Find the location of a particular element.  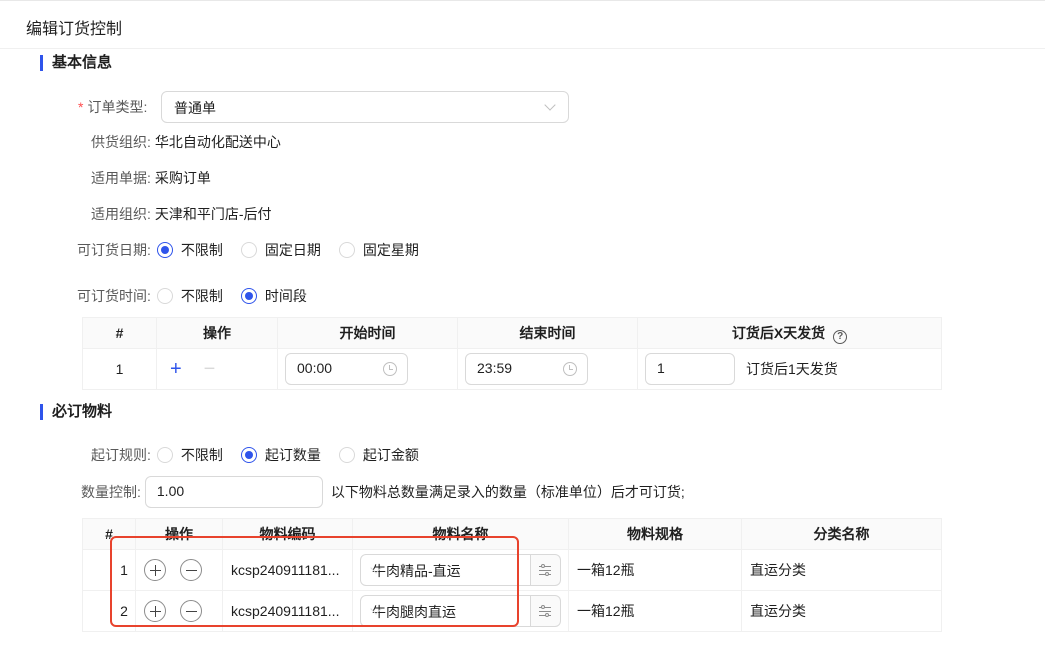

col-material-name: 物料名称 is located at coordinates (460, 534).